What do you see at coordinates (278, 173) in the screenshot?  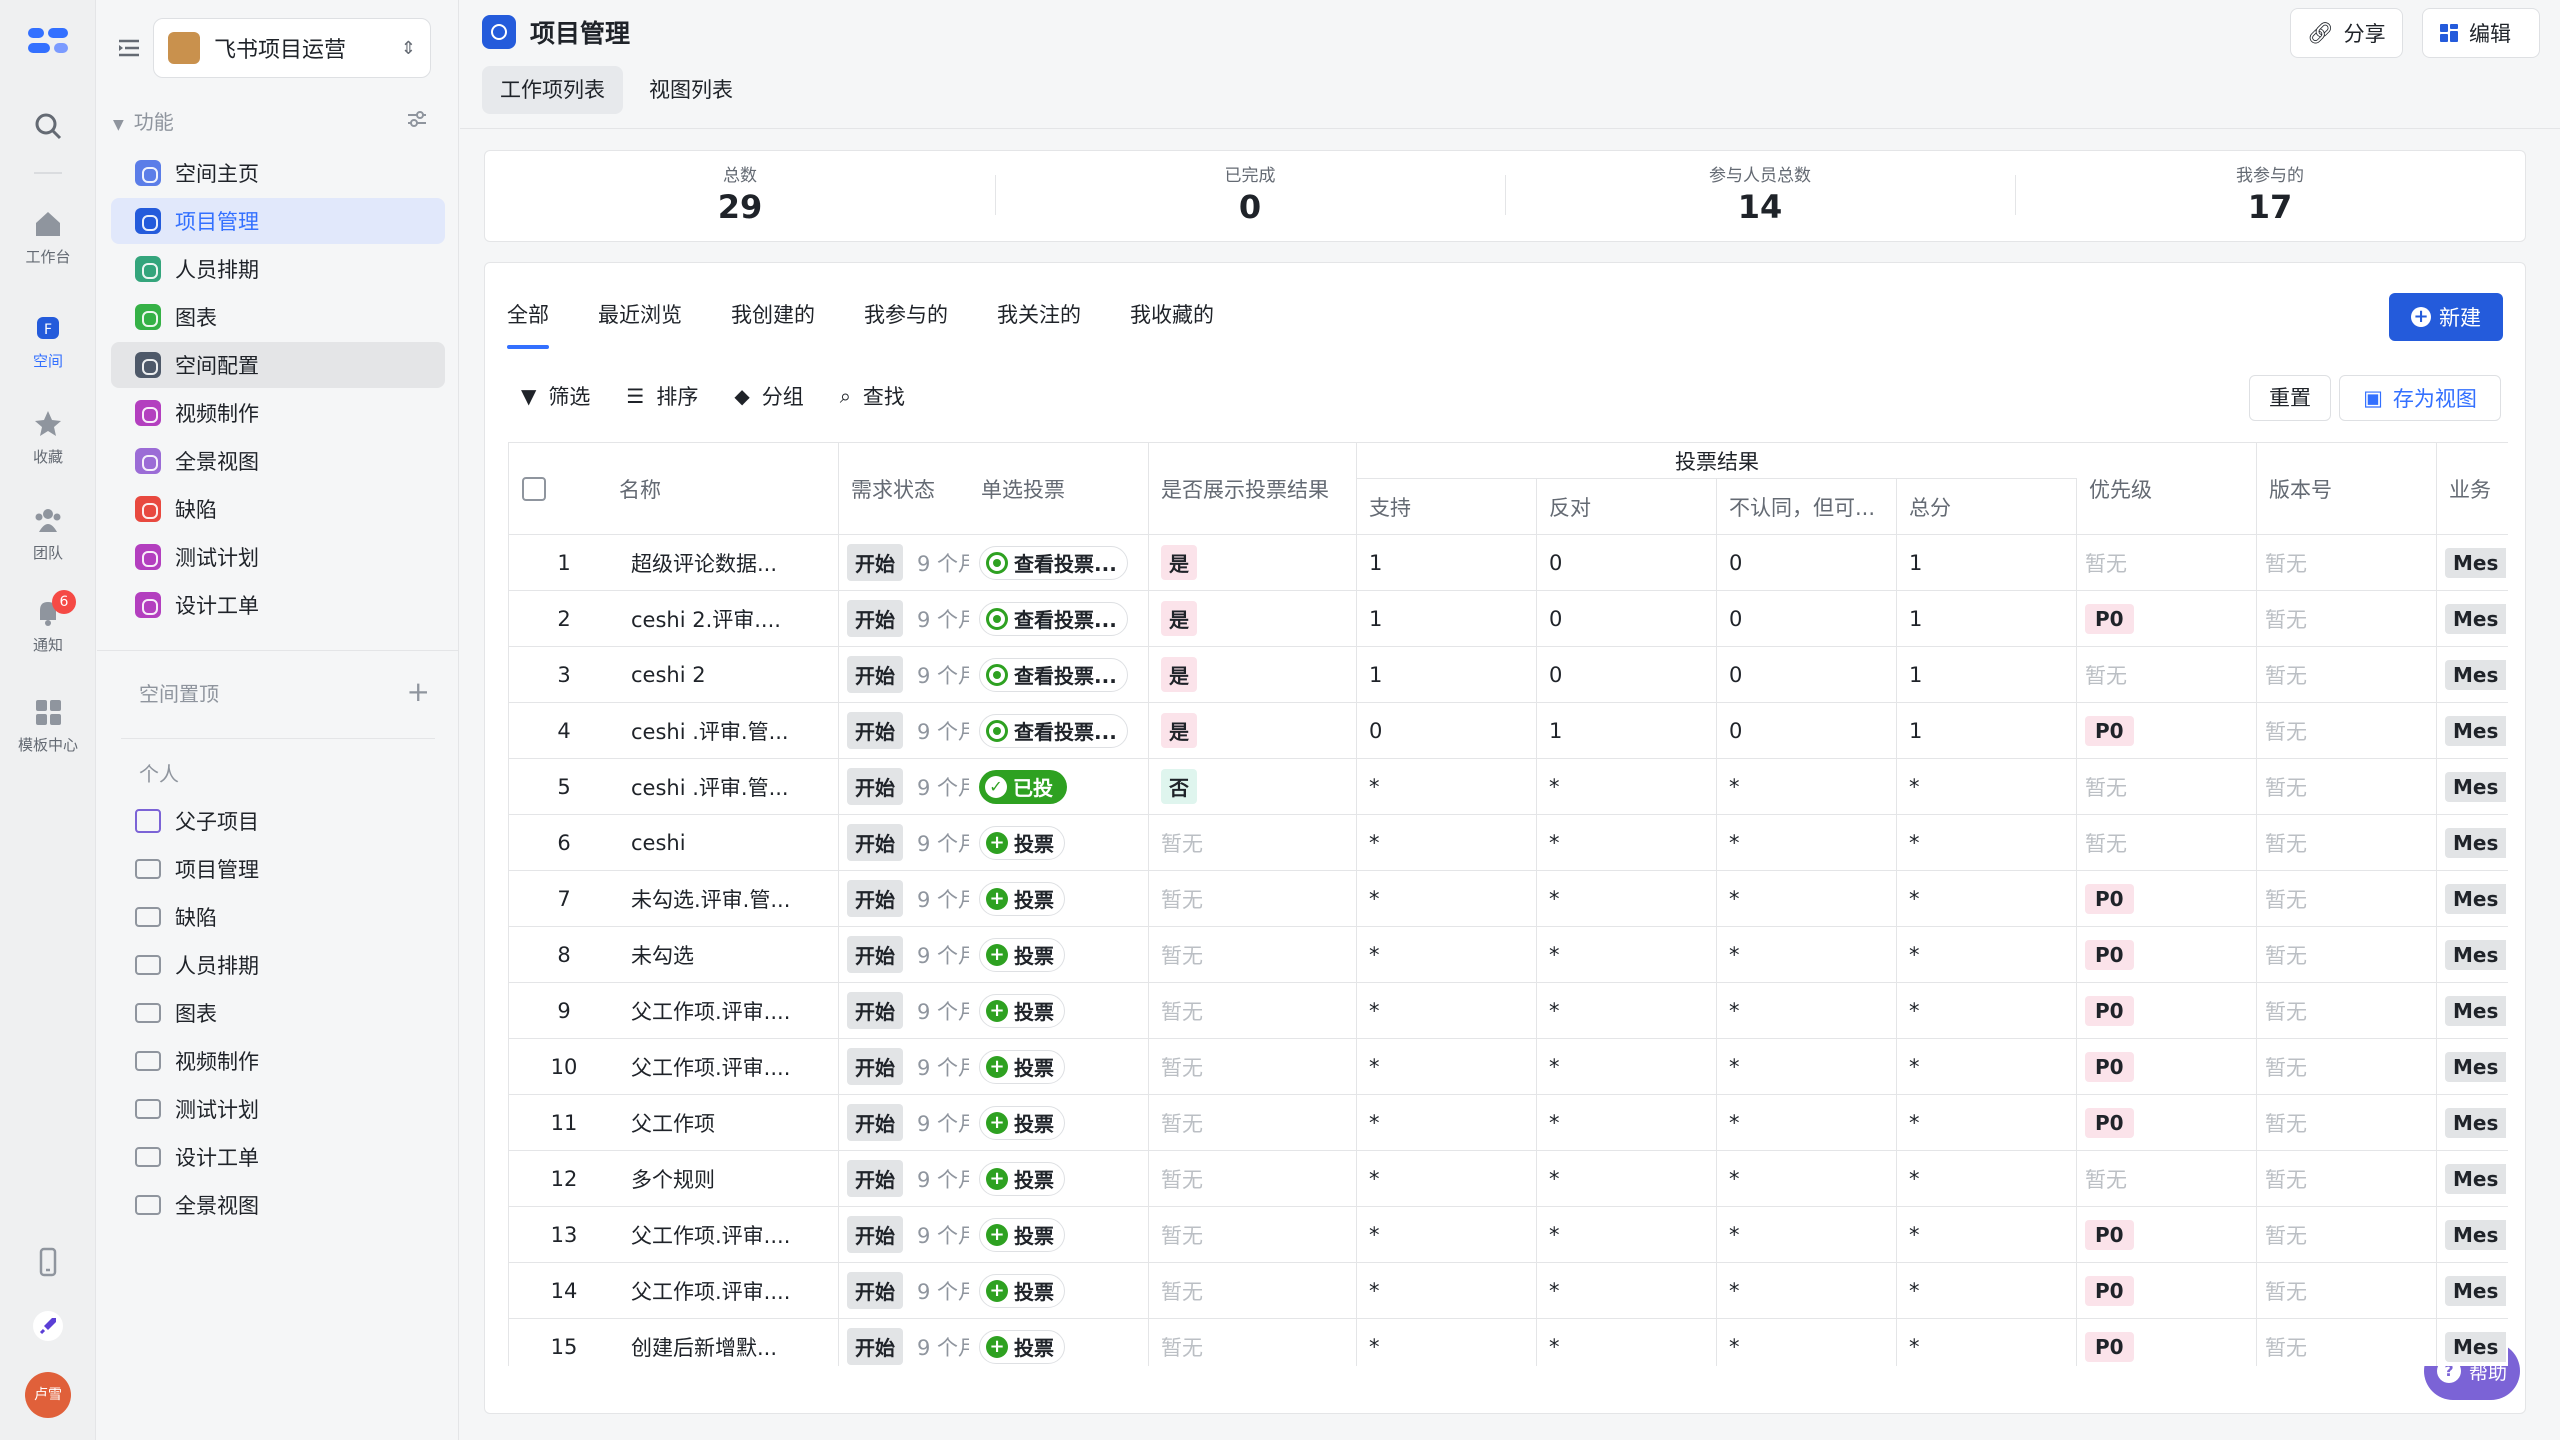 I see `sidebar-item-function: 空间主页` at bounding box center [278, 173].